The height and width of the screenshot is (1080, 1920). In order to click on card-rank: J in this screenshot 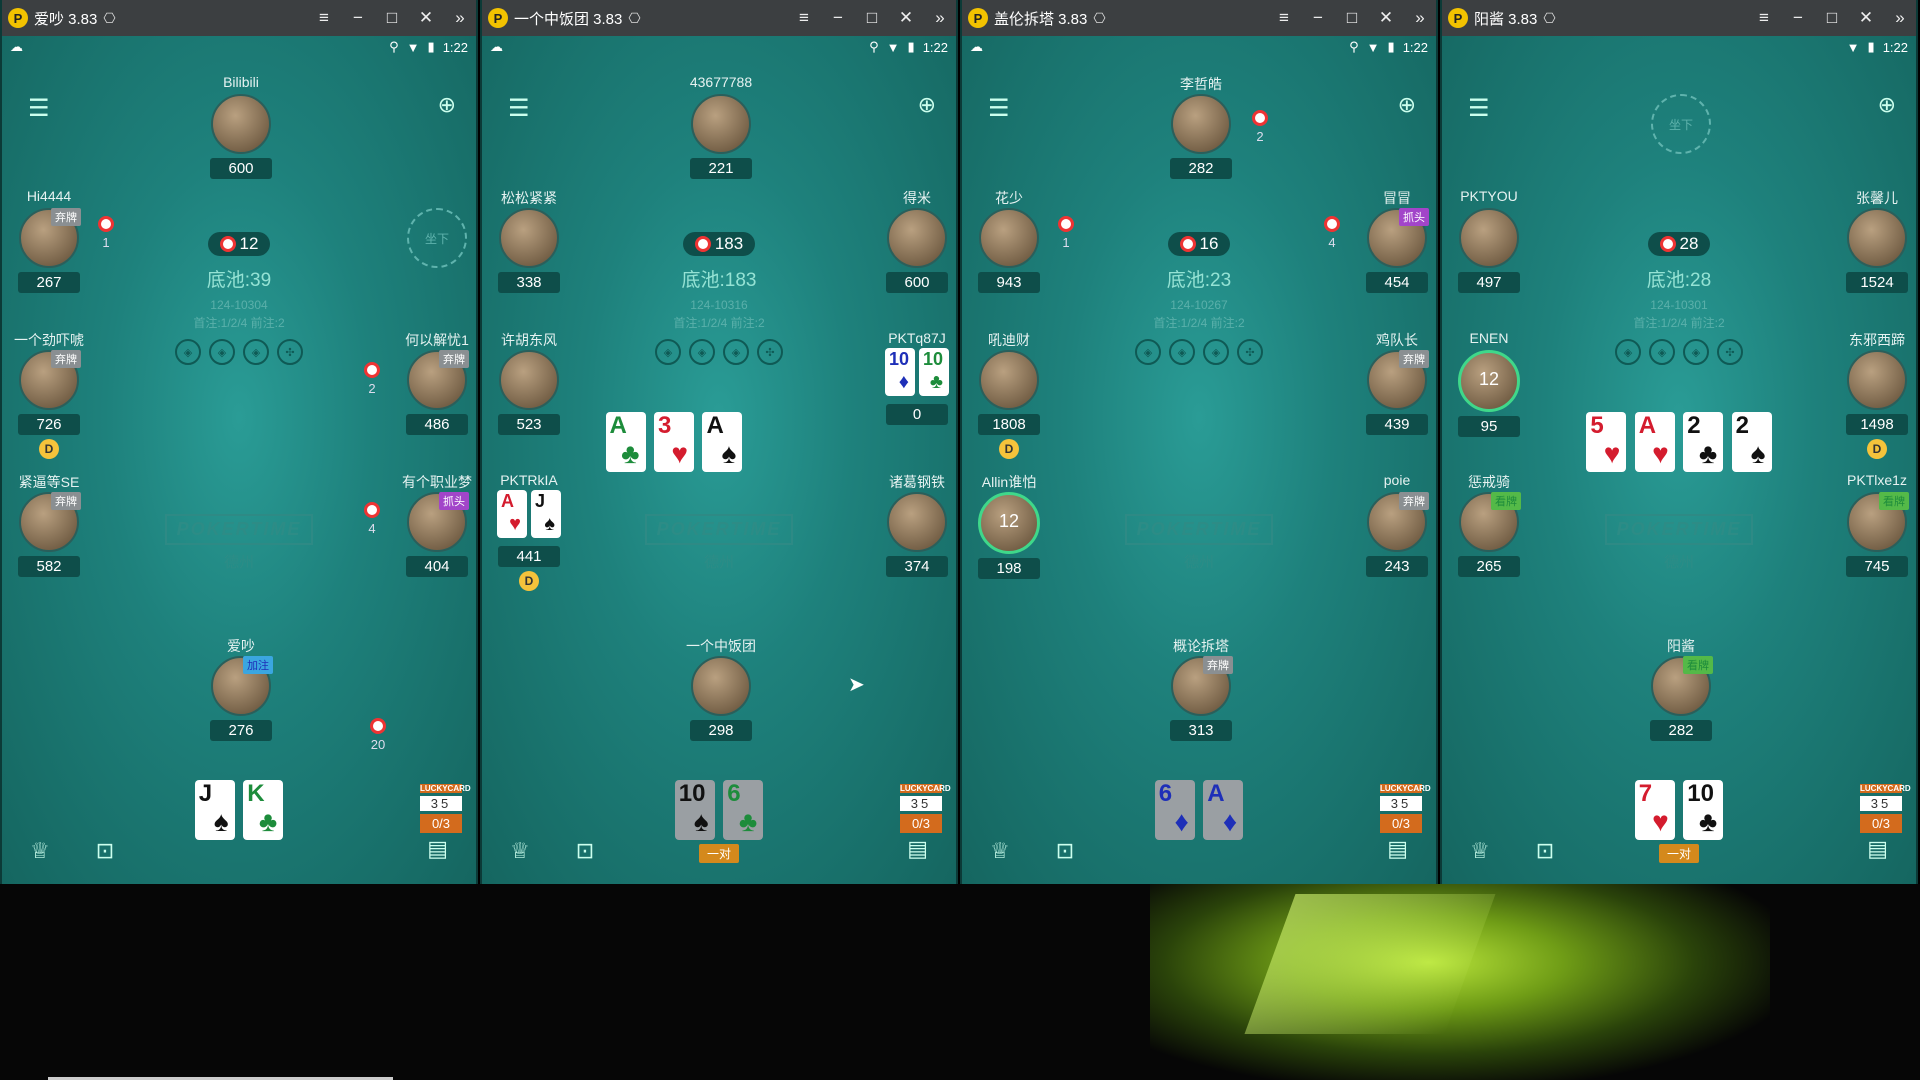, I will do `click(540, 501)`.